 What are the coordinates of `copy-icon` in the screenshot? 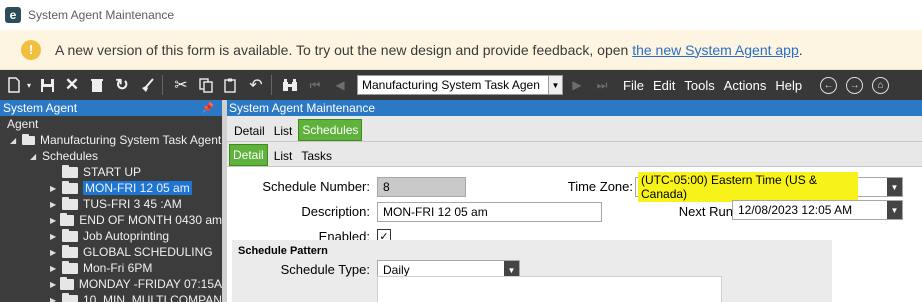 It's located at (206, 85).